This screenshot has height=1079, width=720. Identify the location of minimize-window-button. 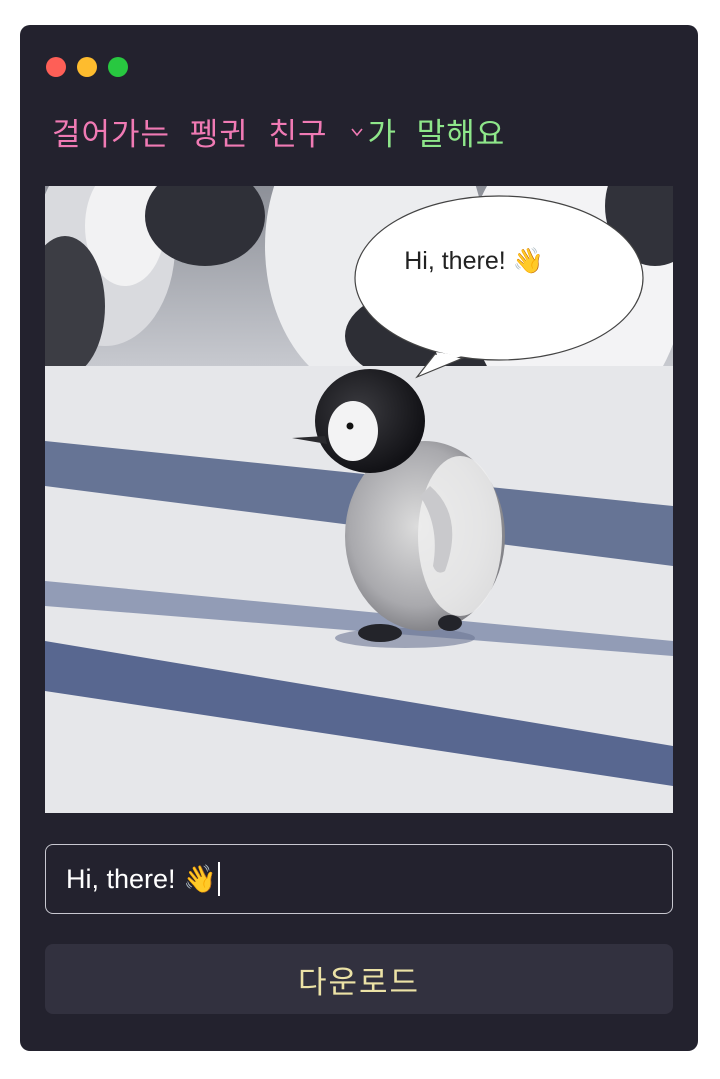
(87, 67).